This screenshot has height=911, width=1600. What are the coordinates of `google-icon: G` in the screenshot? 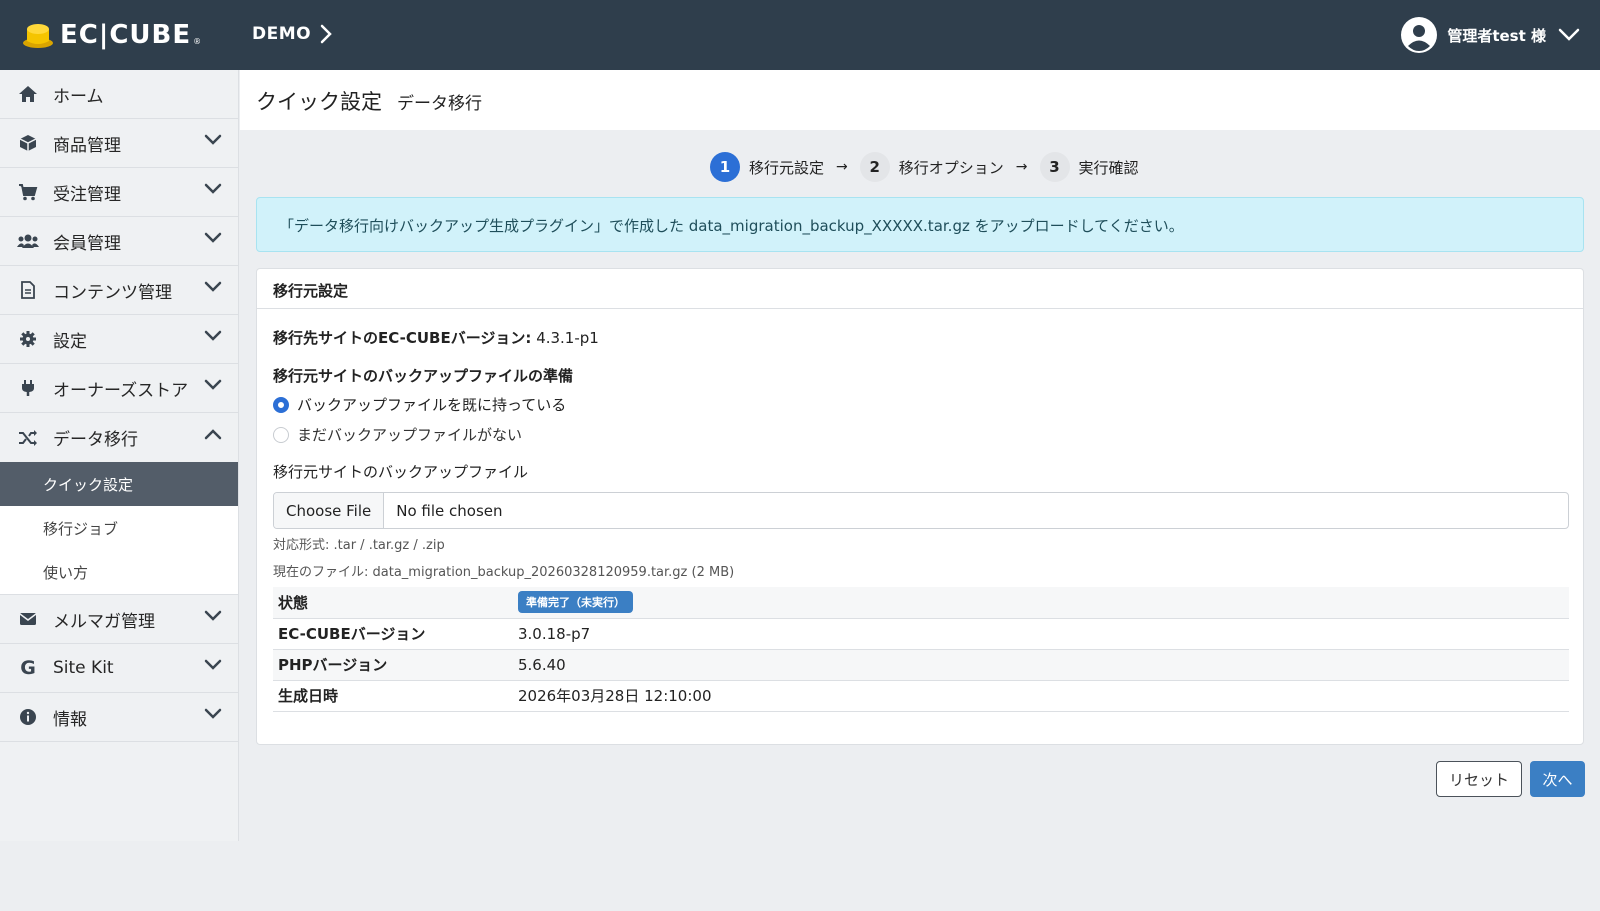 It's located at (28, 668).